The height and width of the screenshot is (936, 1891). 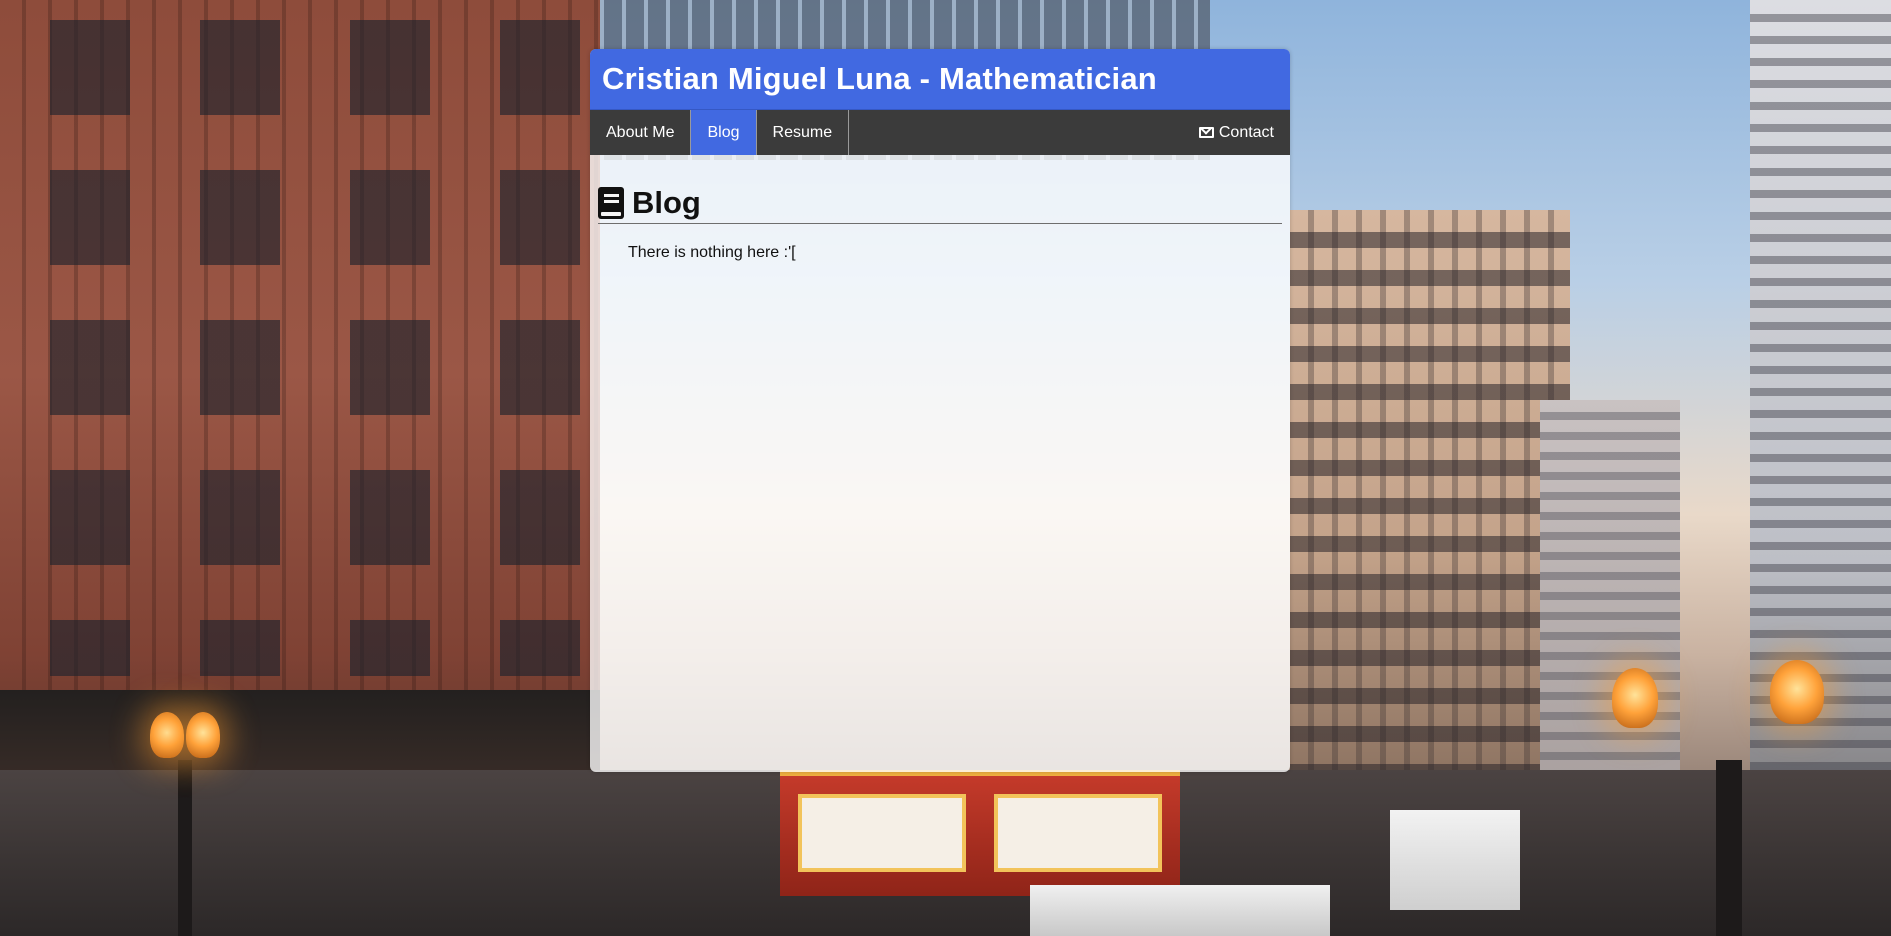 I want to click on book-icon, so click(x=611, y=203).